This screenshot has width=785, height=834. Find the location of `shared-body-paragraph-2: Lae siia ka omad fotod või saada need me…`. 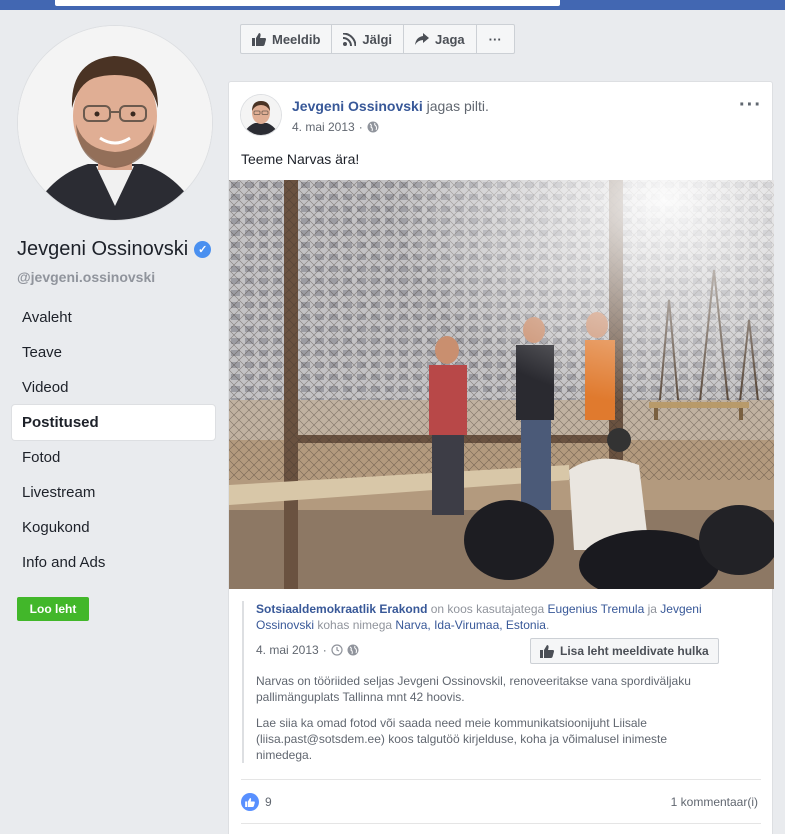

shared-body-paragraph-2: Lae siia ka omad fotod või saada need me… is located at coordinates (462, 739).